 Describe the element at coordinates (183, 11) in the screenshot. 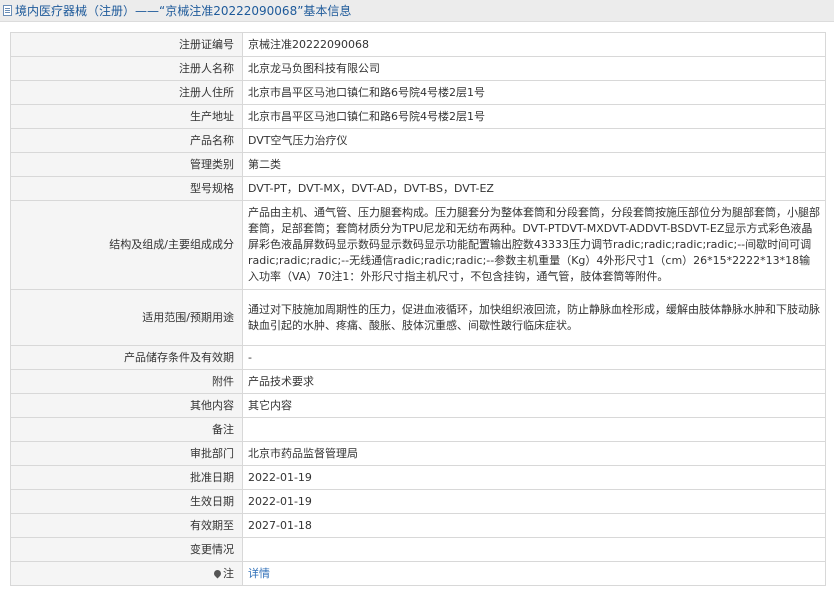

I see `page-title: 境内医疗器械（注册）——“京械注准20222090068”基本信息` at that location.